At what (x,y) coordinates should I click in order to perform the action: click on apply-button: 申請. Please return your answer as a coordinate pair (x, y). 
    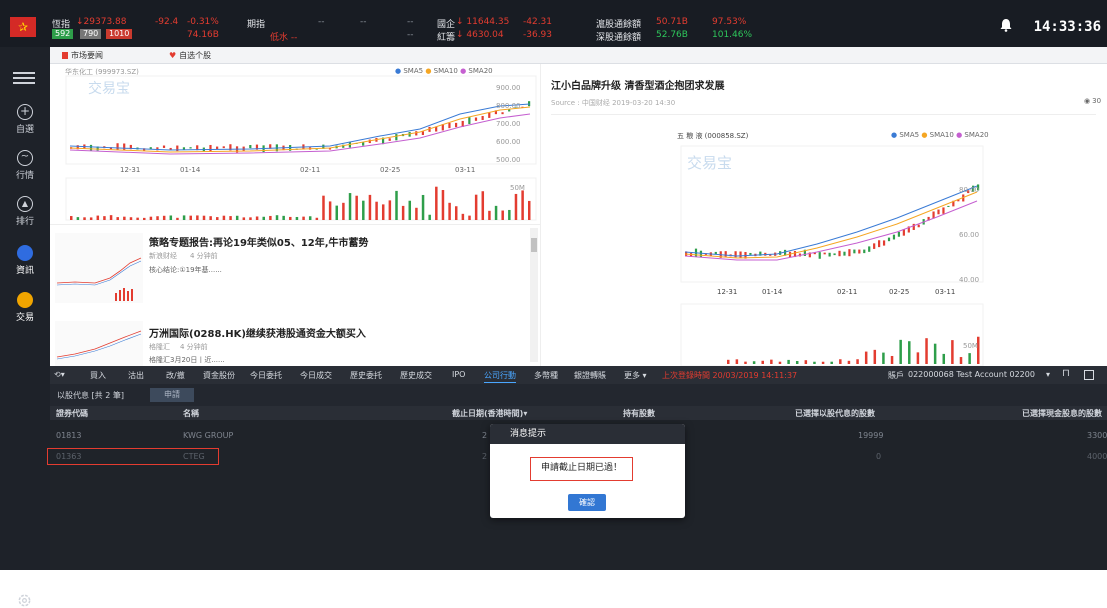
    Looking at the image, I should click on (172, 395).